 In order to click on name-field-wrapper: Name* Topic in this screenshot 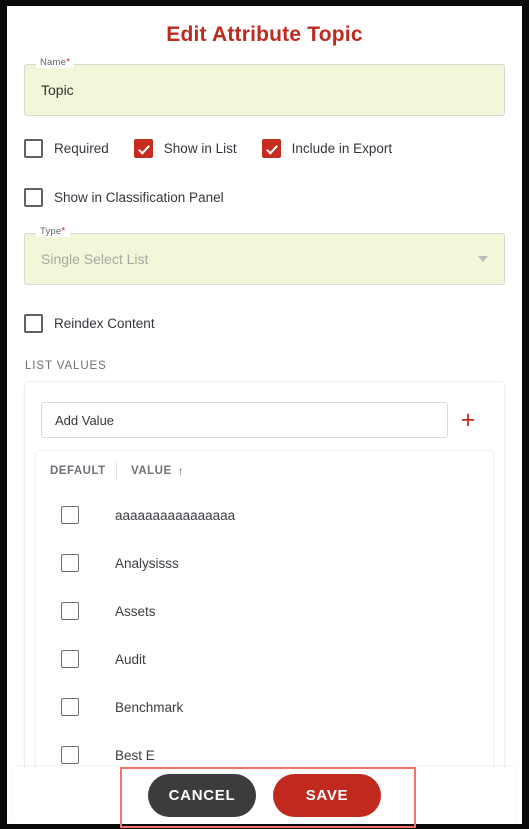, I will do `click(264, 86)`.